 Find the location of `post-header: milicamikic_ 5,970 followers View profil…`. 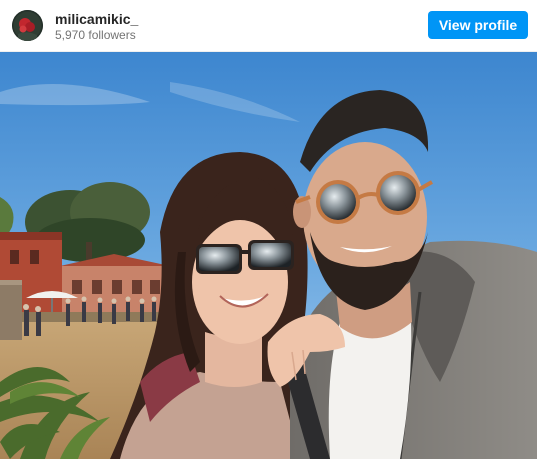

post-header: milicamikic_ 5,970 followers View profil… is located at coordinates (268, 26).